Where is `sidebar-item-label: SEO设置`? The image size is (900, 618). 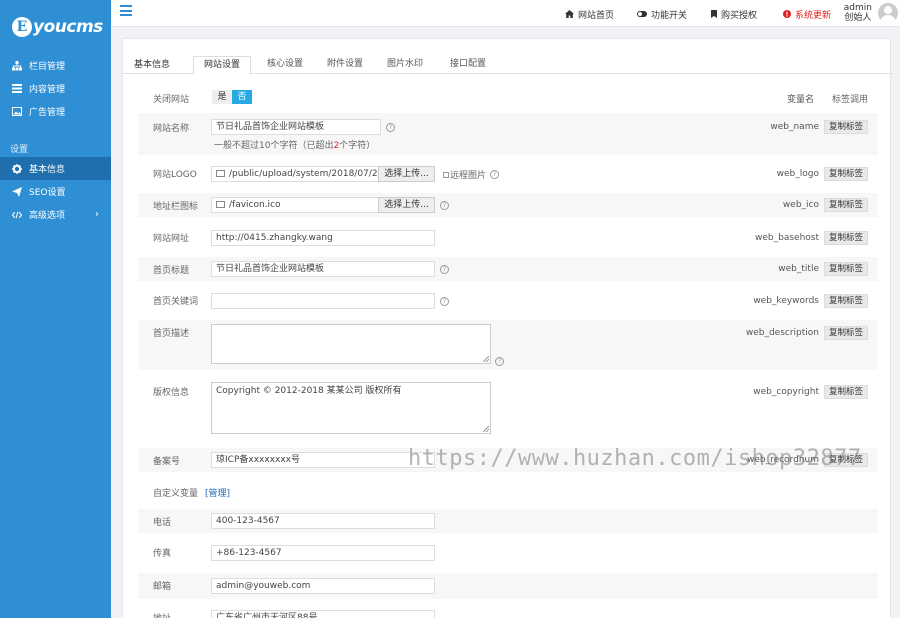
sidebar-item-label: SEO设置 is located at coordinates (47, 193).